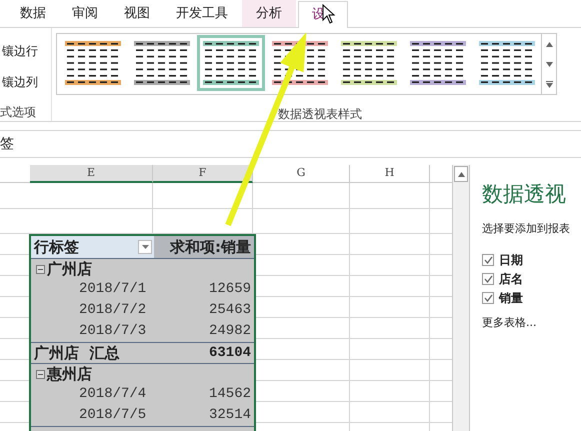 Image resolution: width=581 pixels, height=431 pixels. Describe the element at coordinates (229, 310) in the screenshot. I see `value-cell-text: 25463` at that location.